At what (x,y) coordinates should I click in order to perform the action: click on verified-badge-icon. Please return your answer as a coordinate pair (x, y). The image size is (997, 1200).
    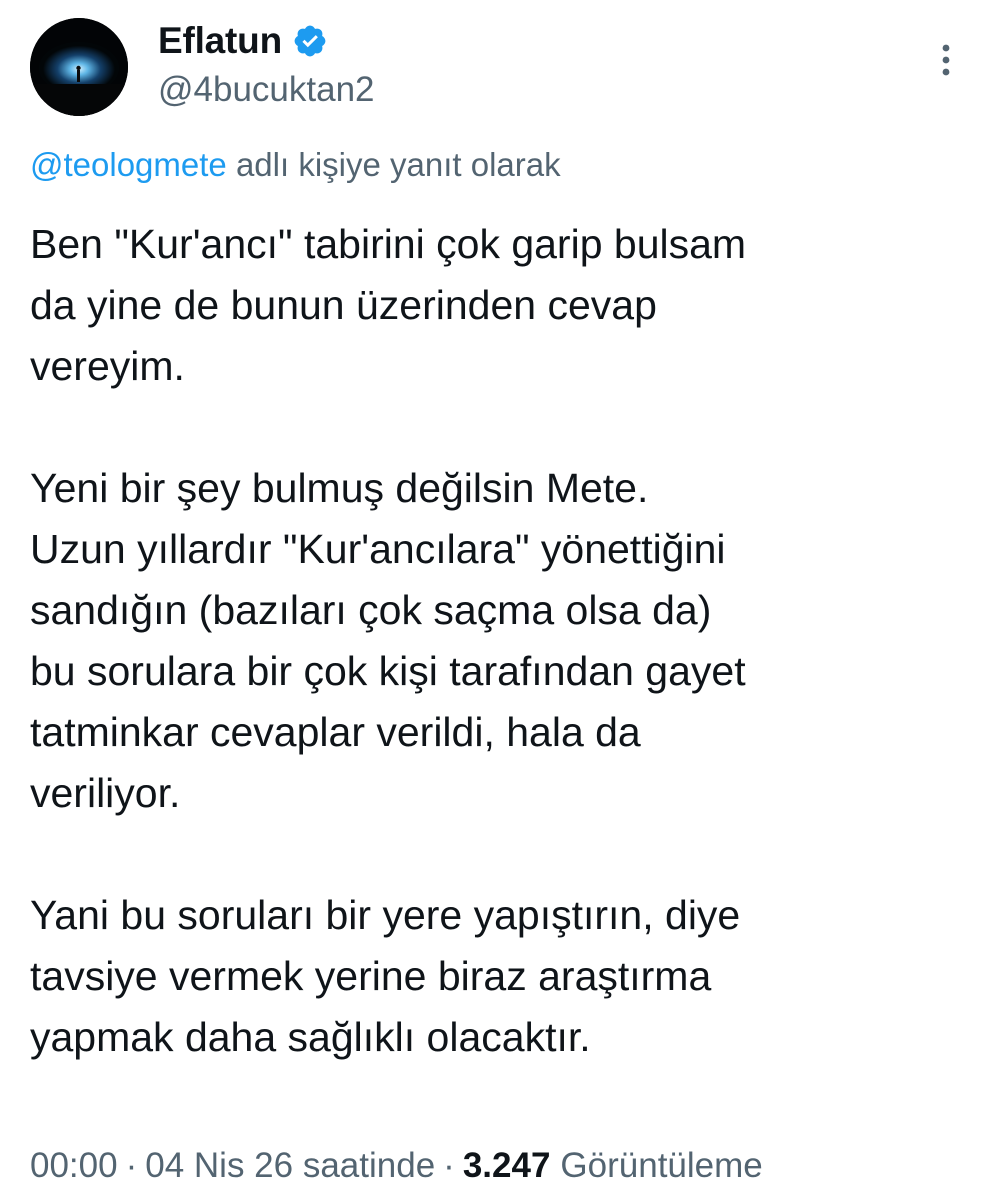
    Looking at the image, I should click on (310, 41).